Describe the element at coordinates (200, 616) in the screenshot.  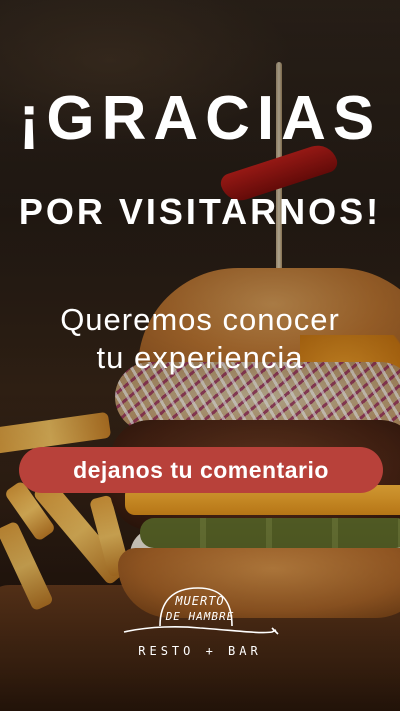
I see `logo-text-line-2: DE HAMBRE` at that location.